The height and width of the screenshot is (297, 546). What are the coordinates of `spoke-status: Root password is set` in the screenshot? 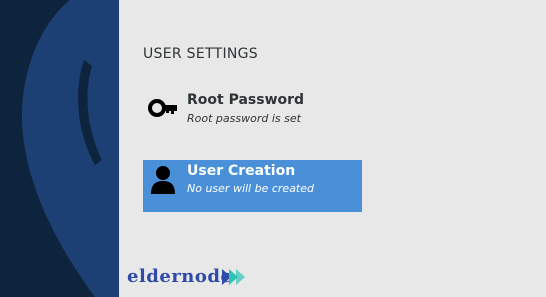 It's located at (244, 118).